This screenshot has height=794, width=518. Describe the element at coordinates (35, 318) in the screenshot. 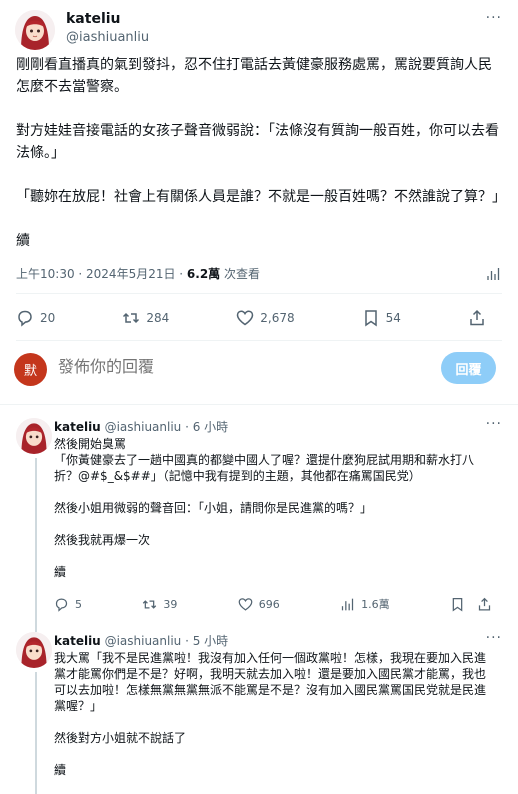

I see `reply-action: 20` at that location.